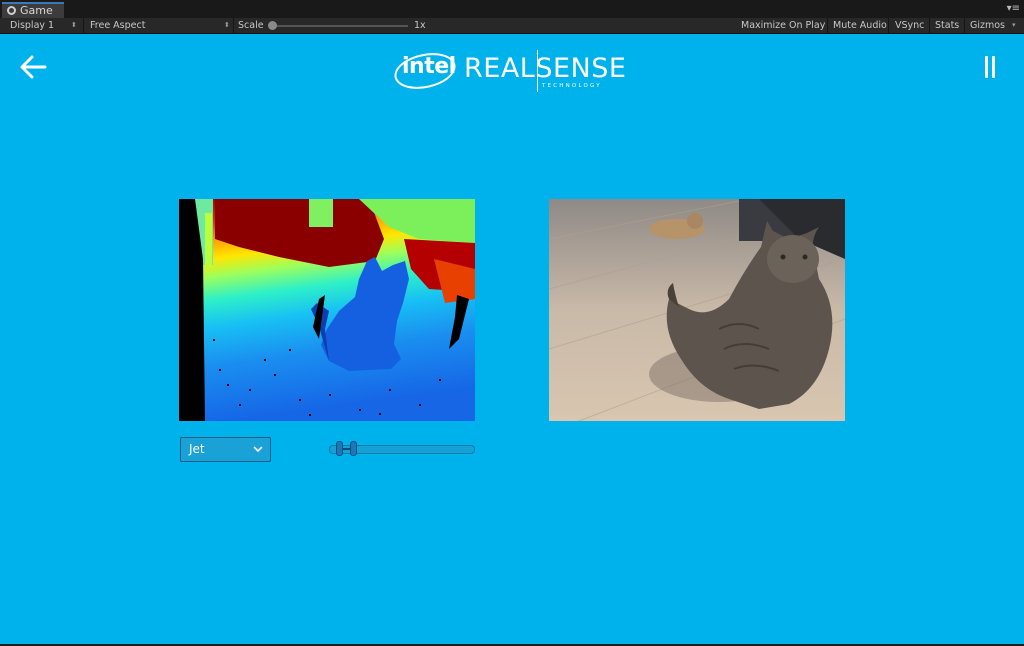  What do you see at coordinates (948, 25) in the screenshot?
I see `stats-toggle: Stats` at bounding box center [948, 25].